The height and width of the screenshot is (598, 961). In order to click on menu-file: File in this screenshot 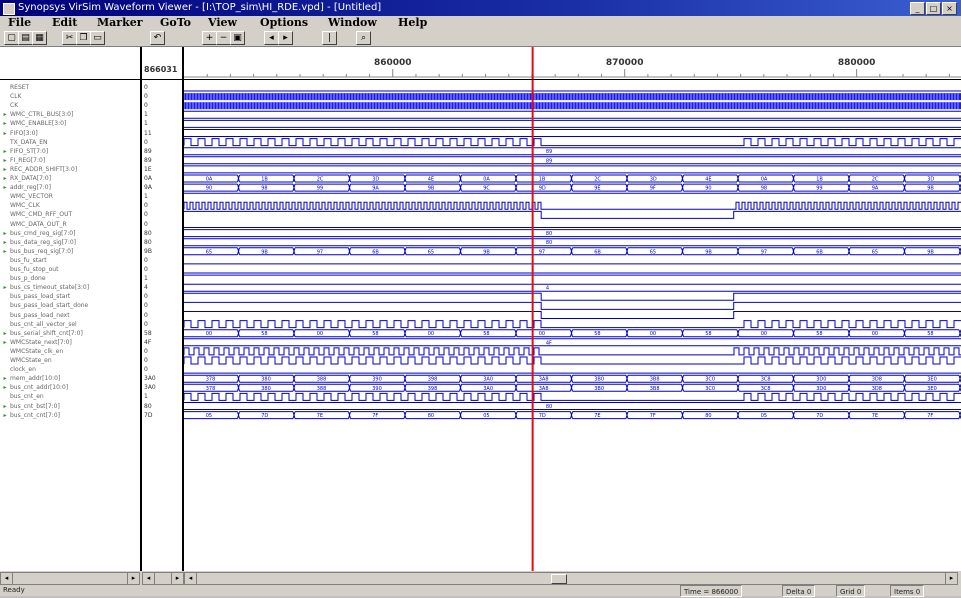, I will do `click(19, 23)`.